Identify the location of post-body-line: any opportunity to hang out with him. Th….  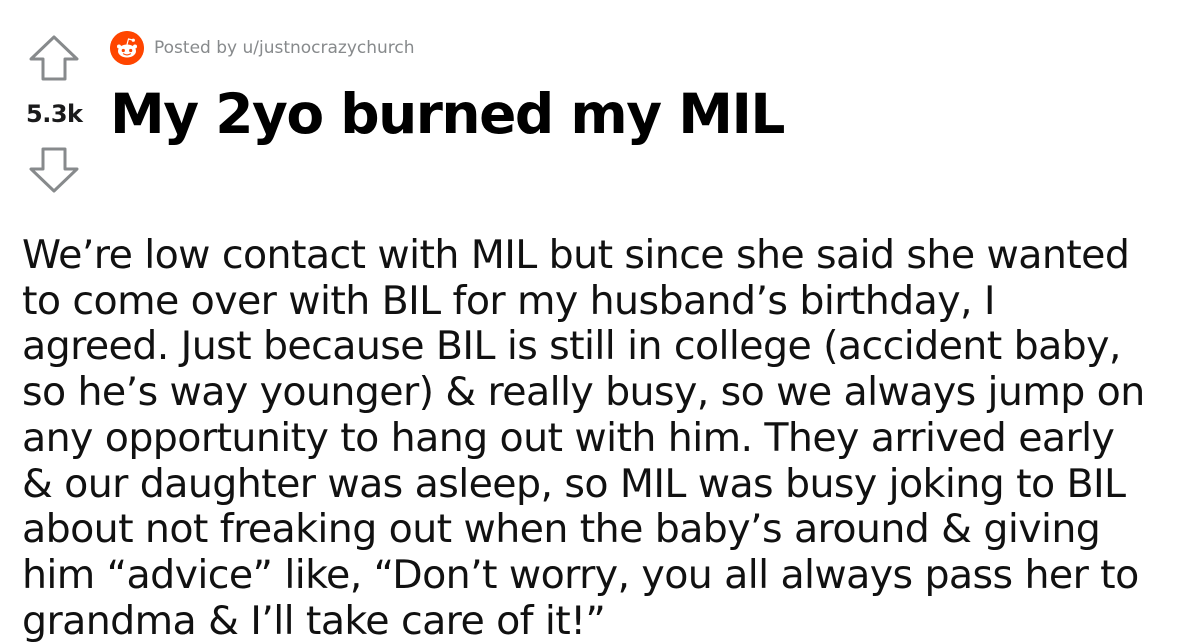
(568, 437).